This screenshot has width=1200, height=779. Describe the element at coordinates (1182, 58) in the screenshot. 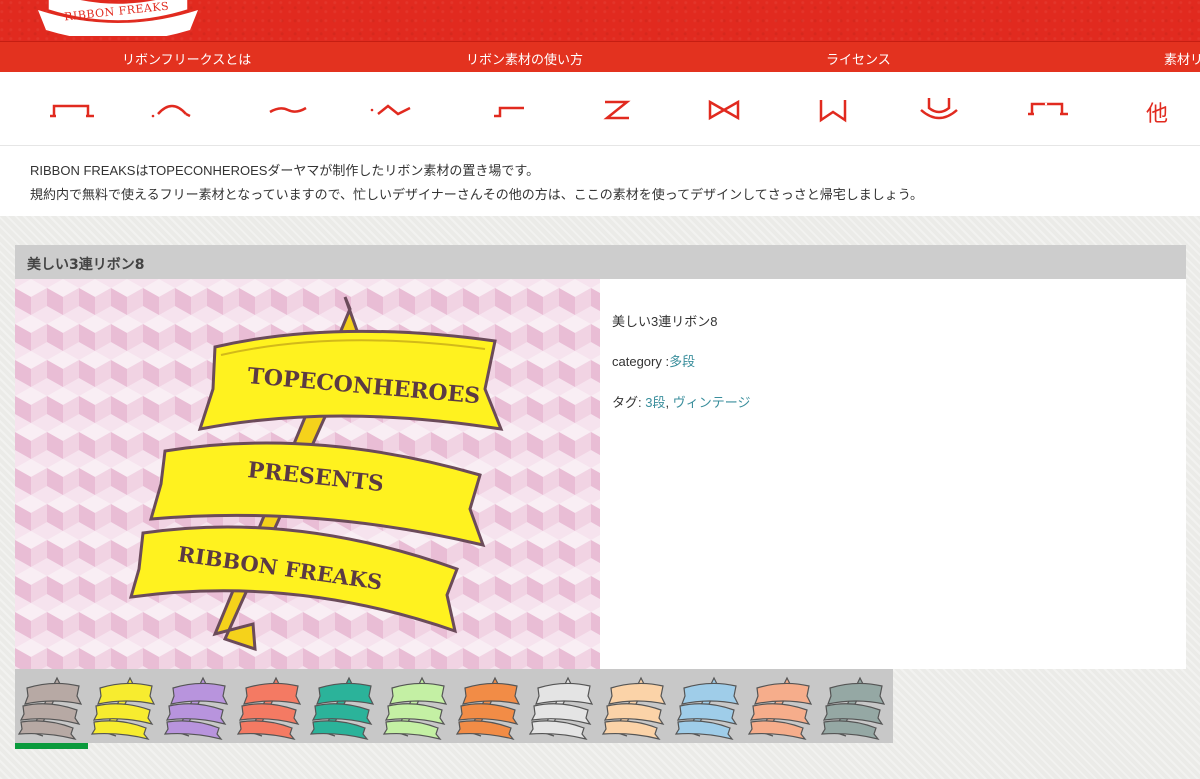

I see `nav-item-materials: 素材リ` at that location.